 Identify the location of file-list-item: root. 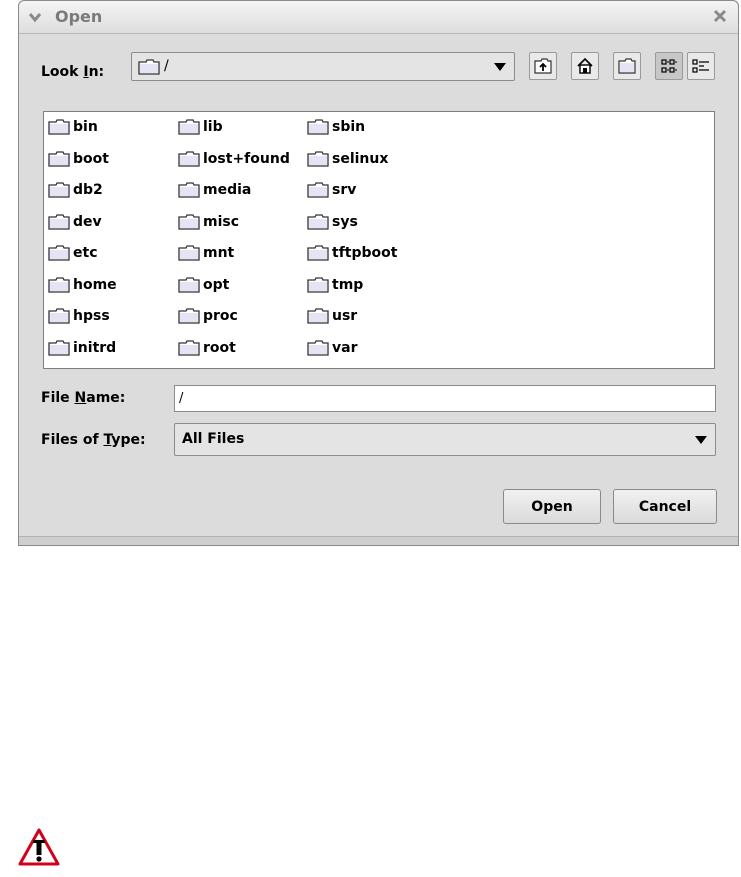
(207, 348).